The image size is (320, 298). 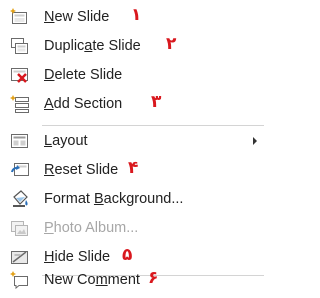 I want to click on new-comment-icon, so click(x=20, y=280).